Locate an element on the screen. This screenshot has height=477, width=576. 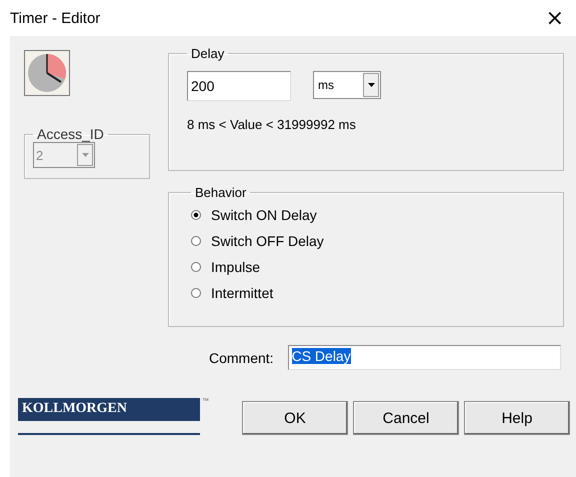
group-label: Access_ID is located at coordinates (70, 134).